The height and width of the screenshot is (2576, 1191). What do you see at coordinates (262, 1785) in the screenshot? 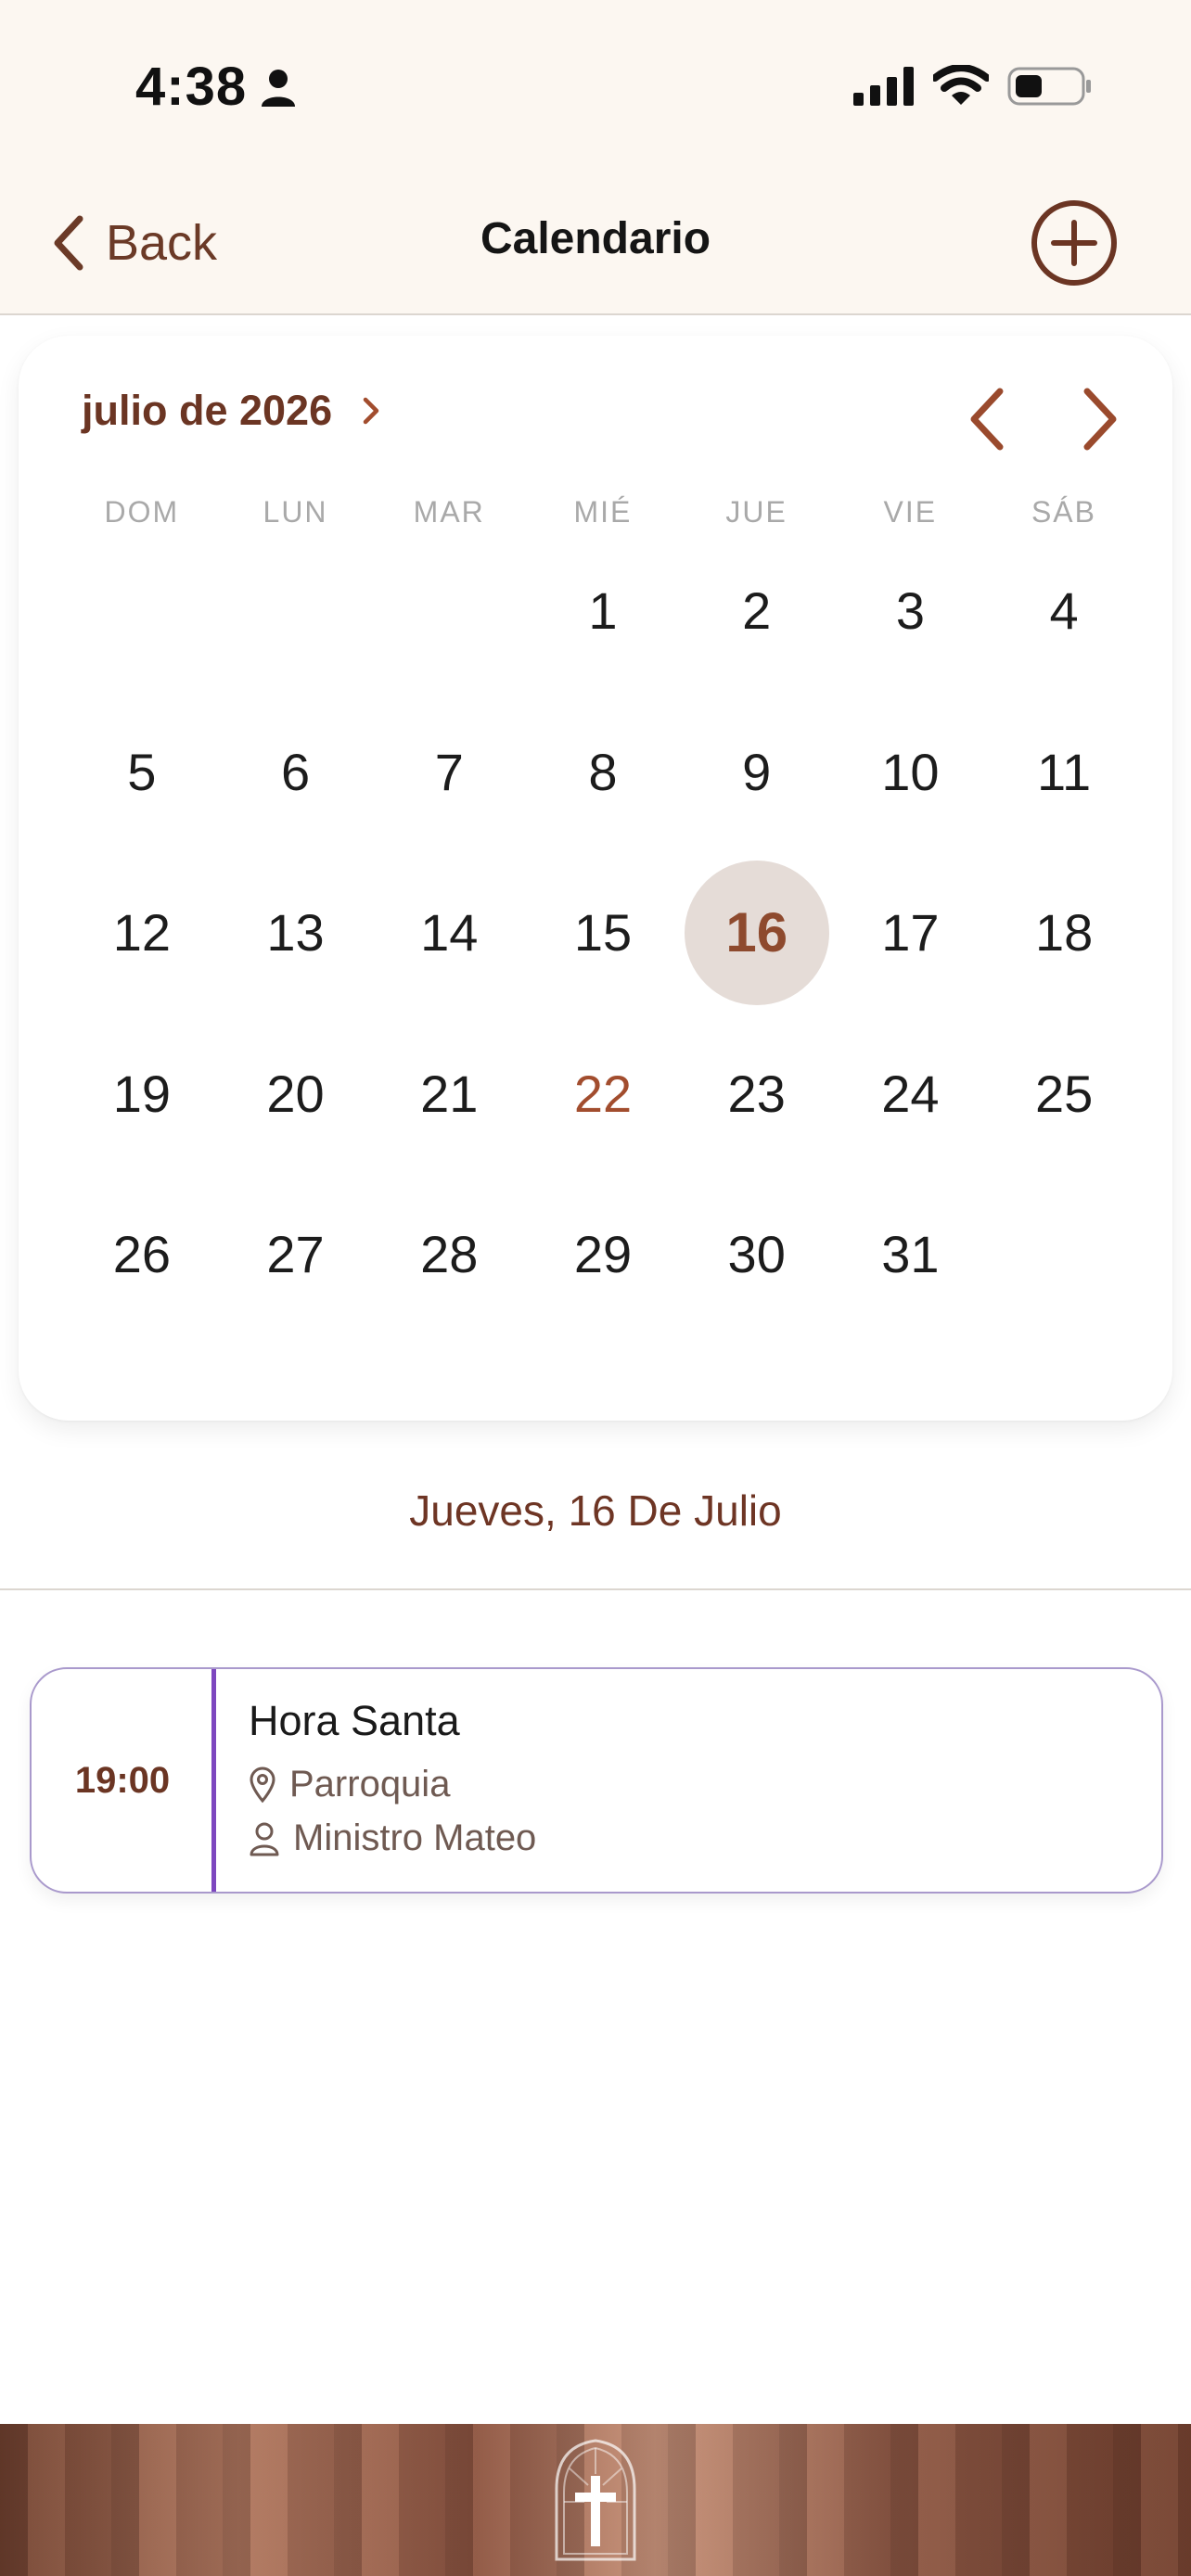
I see `location-pin-icon` at bounding box center [262, 1785].